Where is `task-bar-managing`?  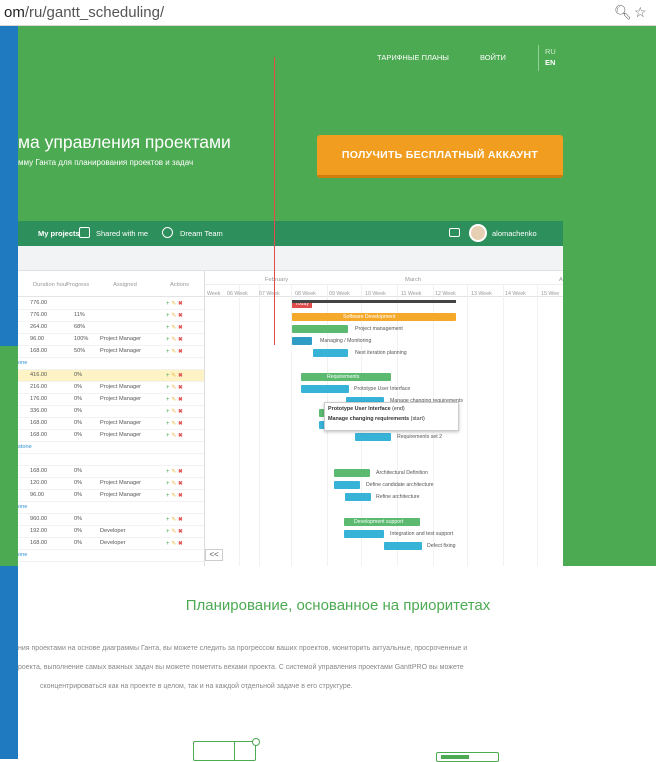 task-bar-managing is located at coordinates (302, 341).